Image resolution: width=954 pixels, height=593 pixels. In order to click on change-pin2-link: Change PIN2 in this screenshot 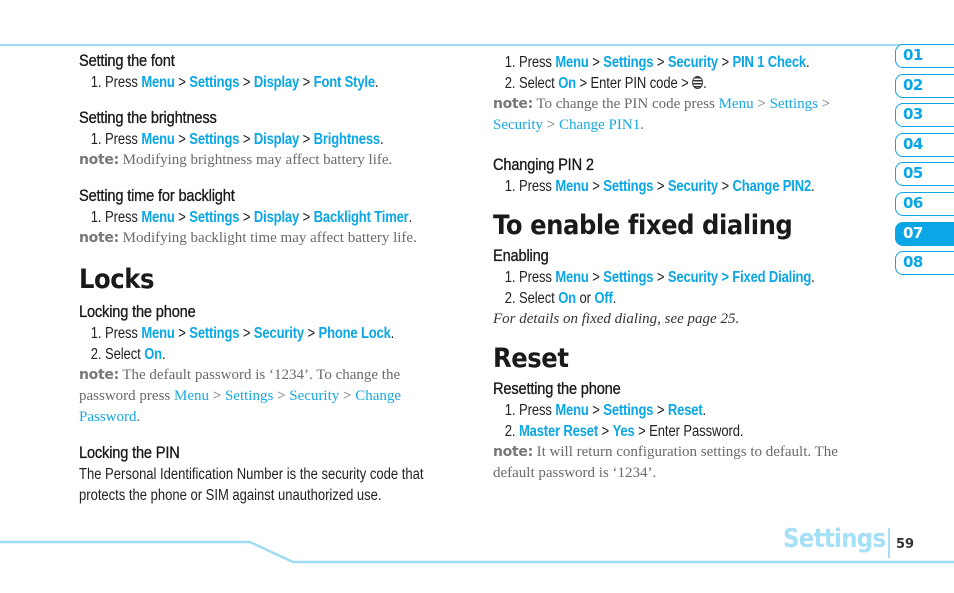, I will do `click(772, 186)`.